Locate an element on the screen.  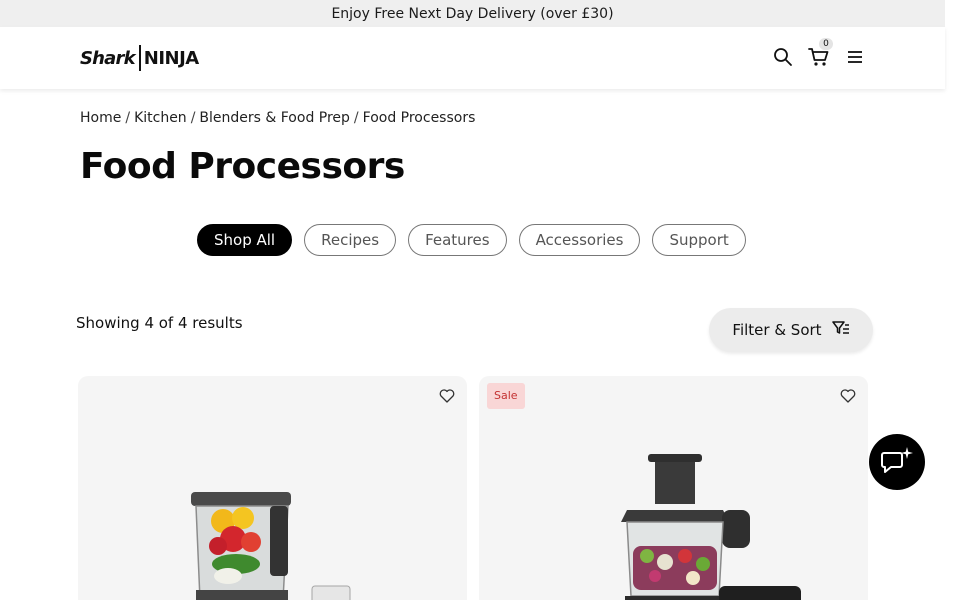
chat-sparkle-icon is located at coordinates (897, 462).